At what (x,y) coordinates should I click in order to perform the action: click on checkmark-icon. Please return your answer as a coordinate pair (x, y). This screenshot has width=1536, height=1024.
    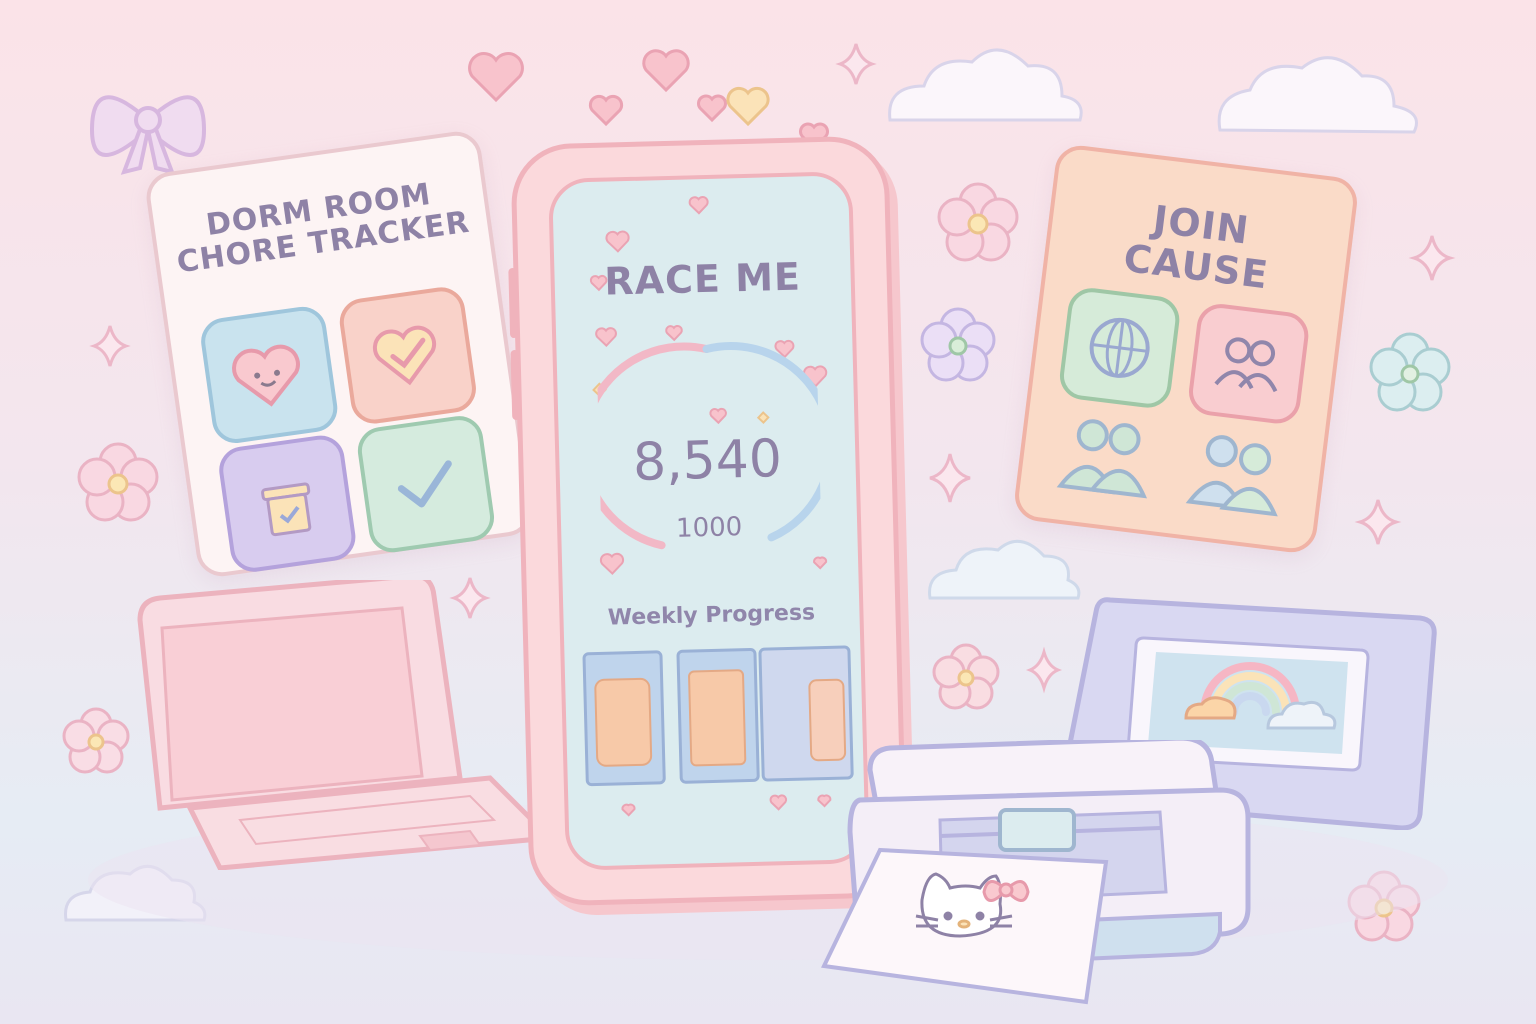
    Looking at the image, I should click on (424, 484).